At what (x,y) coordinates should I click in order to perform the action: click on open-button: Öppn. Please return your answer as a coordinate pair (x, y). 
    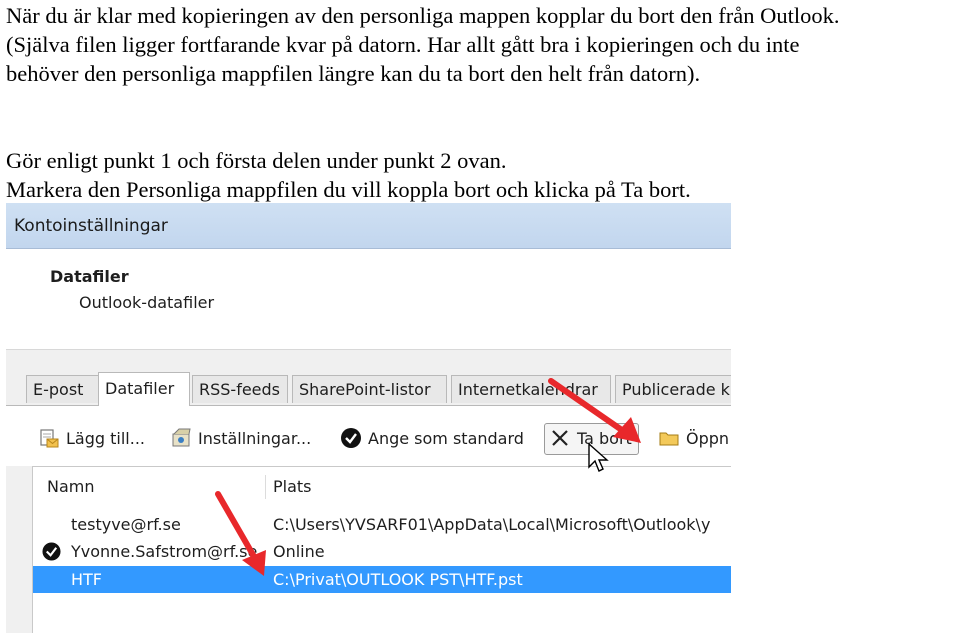
    Looking at the image, I should click on (693, 439).